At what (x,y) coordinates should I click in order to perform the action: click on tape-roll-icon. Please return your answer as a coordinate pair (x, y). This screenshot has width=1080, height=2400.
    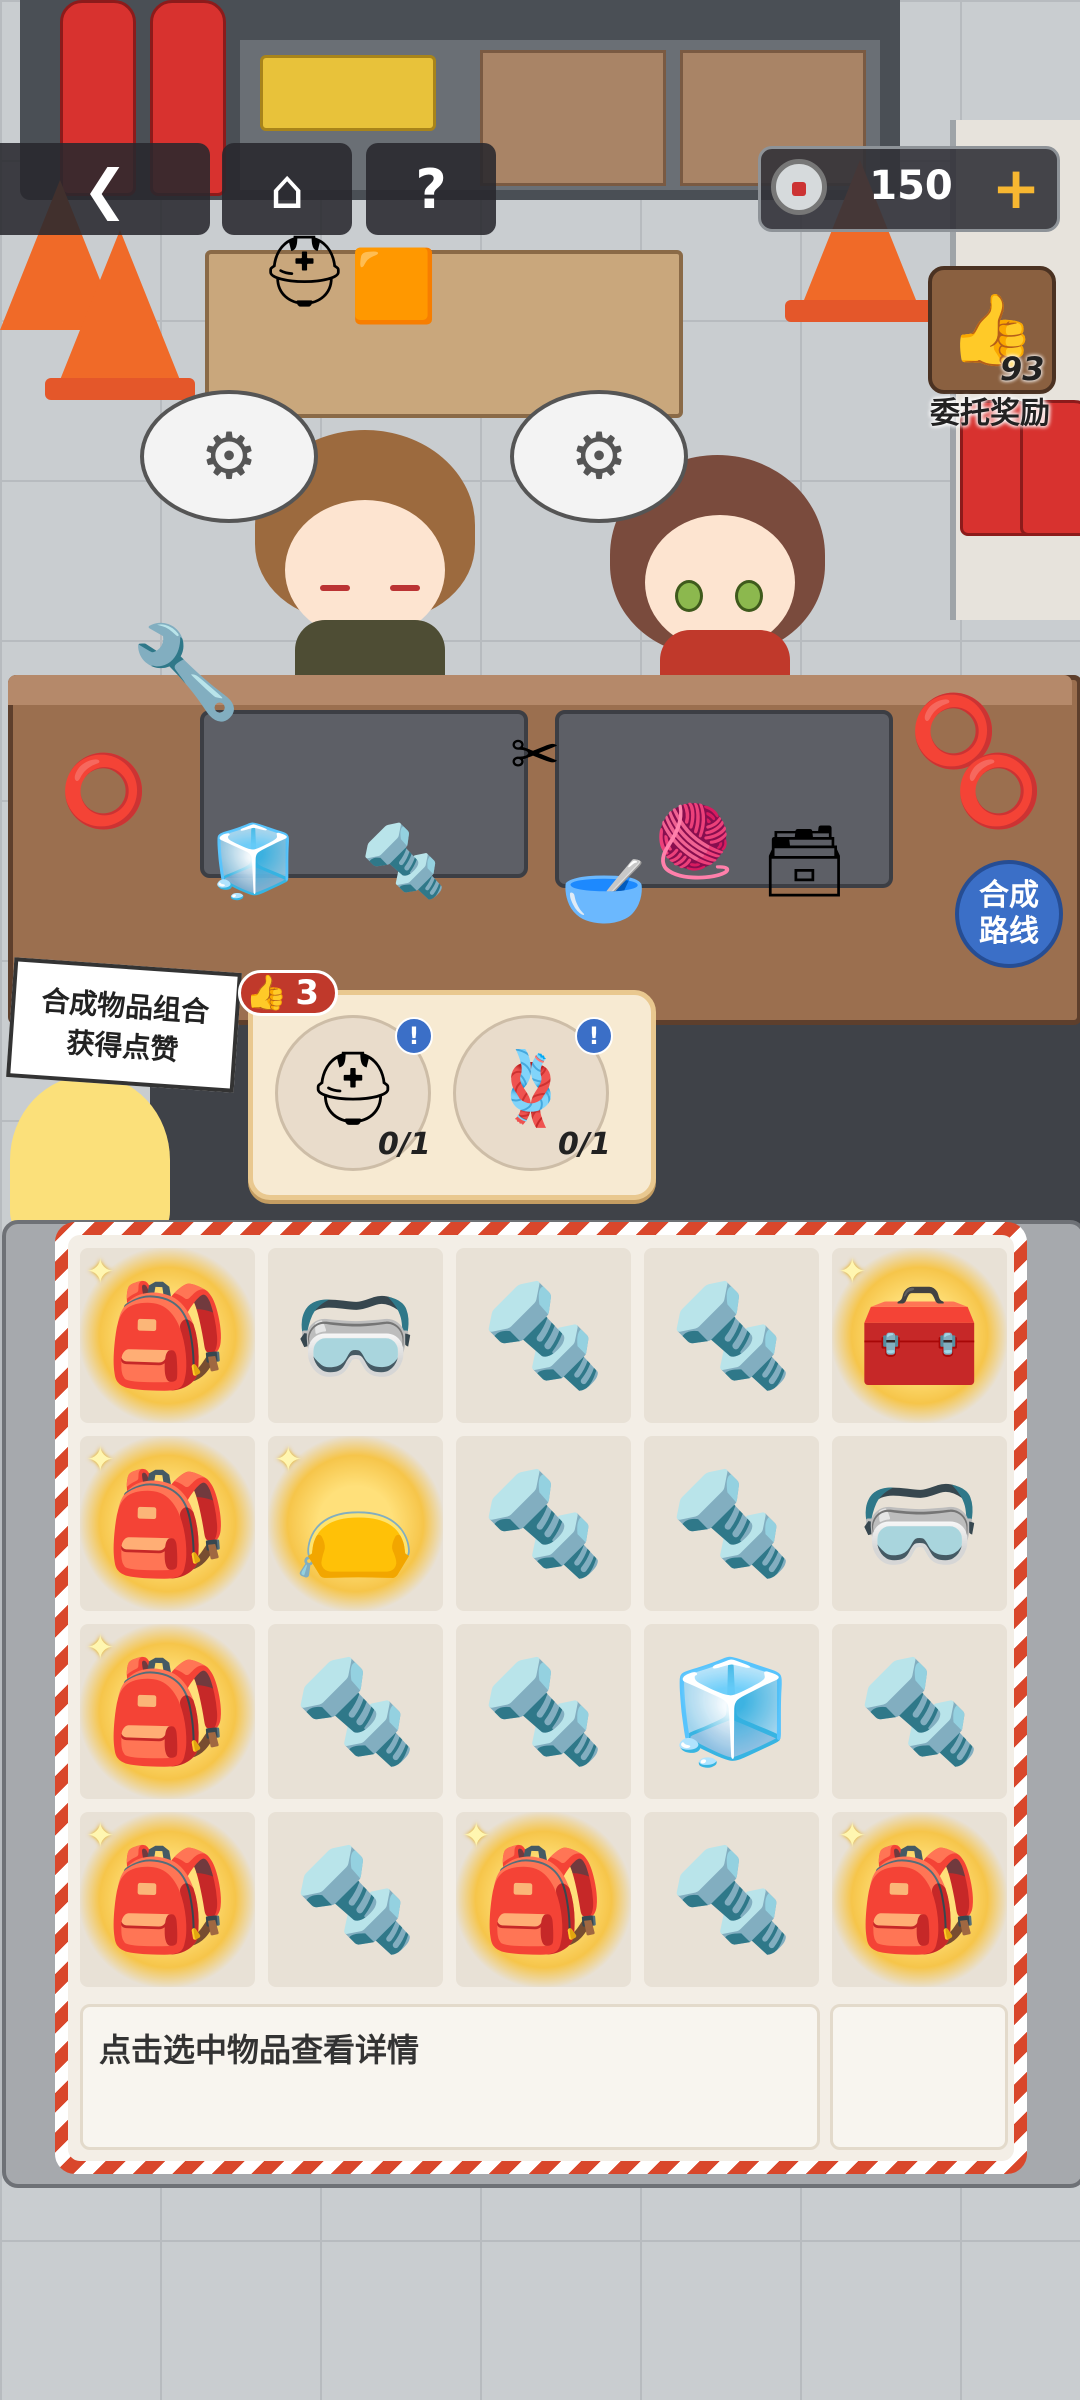
    Looking at the image, I should click on (799, 187).